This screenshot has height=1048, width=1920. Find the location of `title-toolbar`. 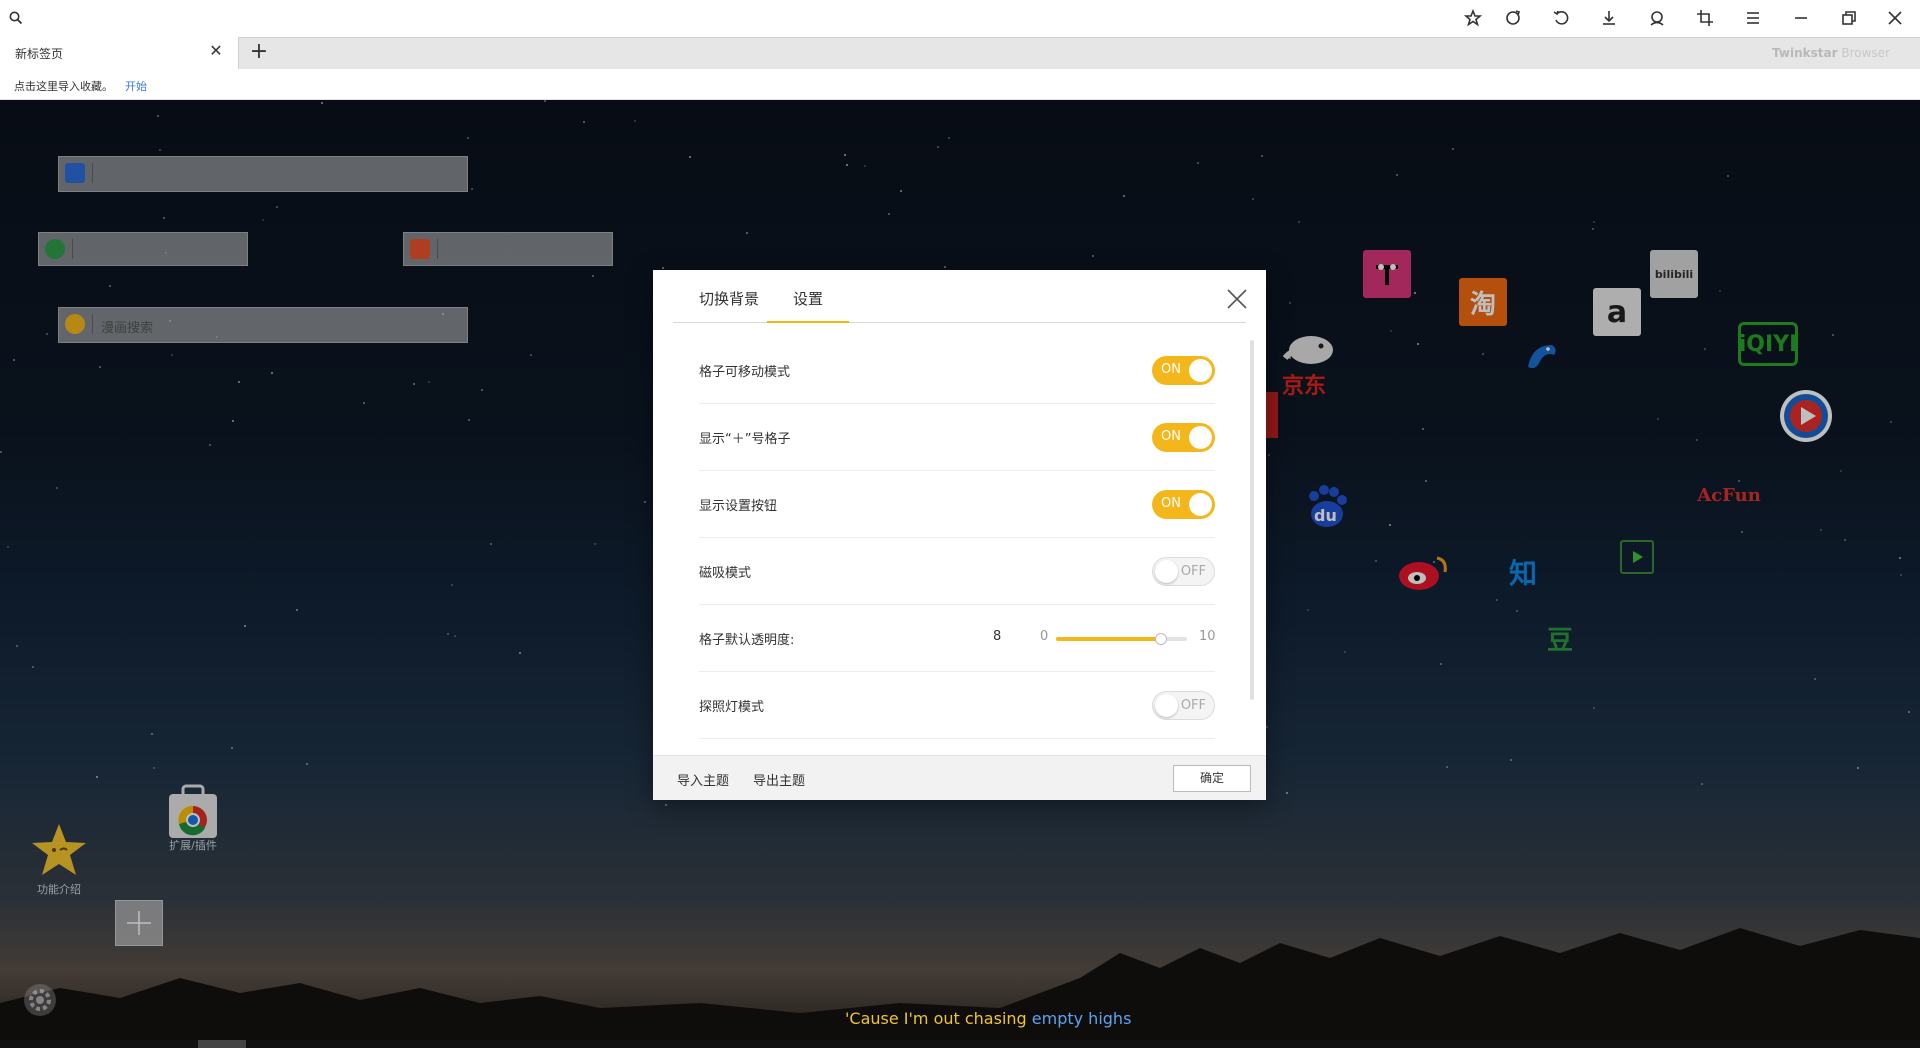

title-toolbar is located at coordinates (960, 18).